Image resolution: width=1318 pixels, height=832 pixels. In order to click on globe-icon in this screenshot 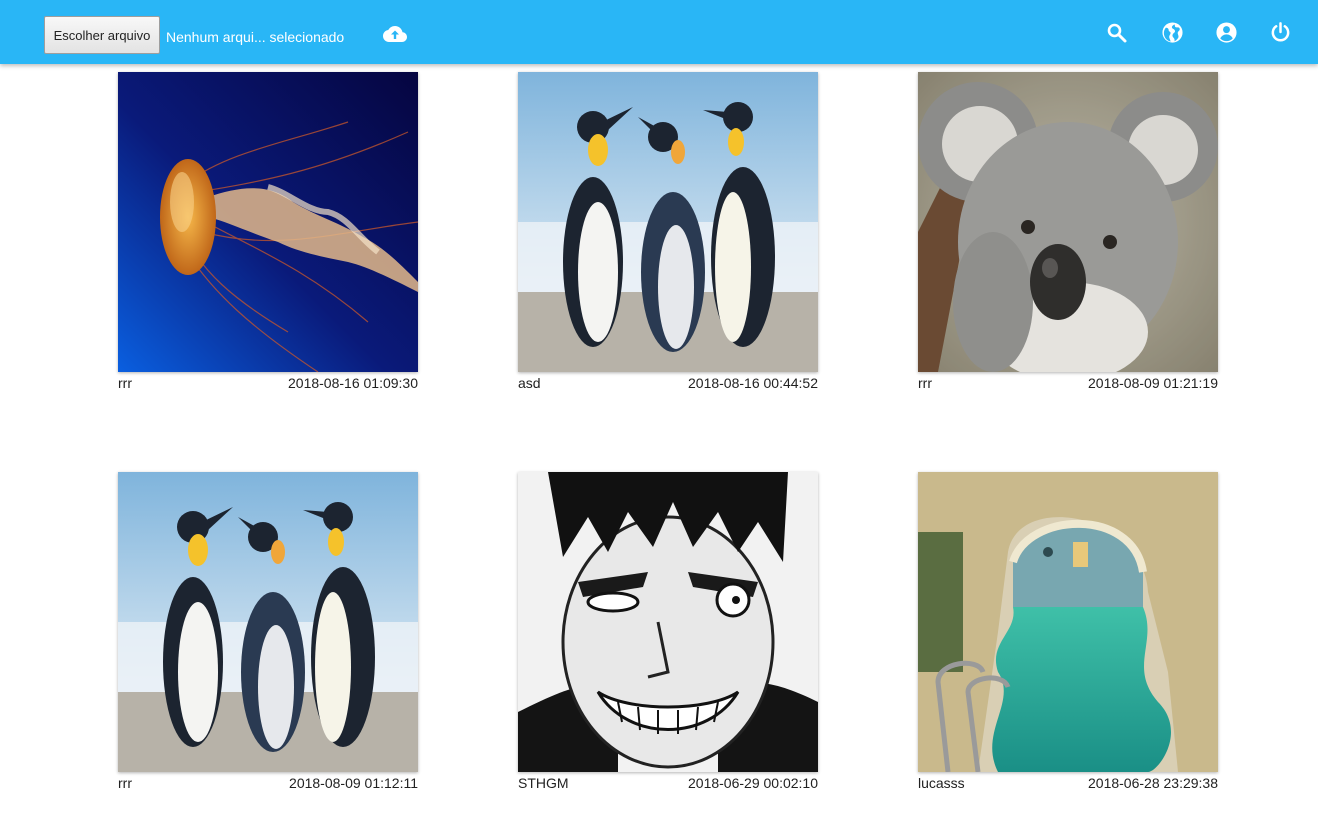, I will do `click(1172, 32)`.